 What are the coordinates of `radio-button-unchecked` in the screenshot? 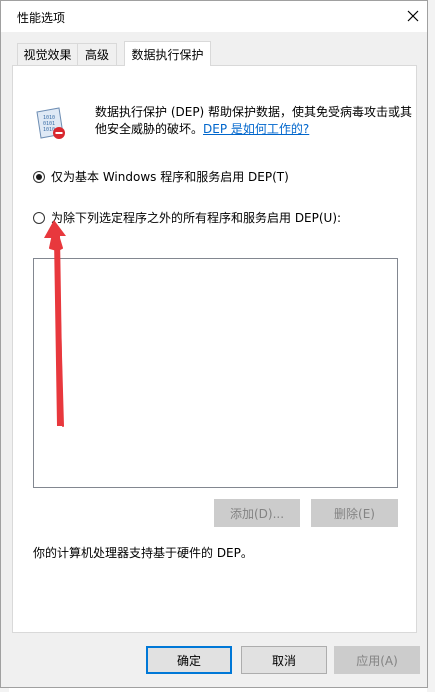 It's located at (39, 217).